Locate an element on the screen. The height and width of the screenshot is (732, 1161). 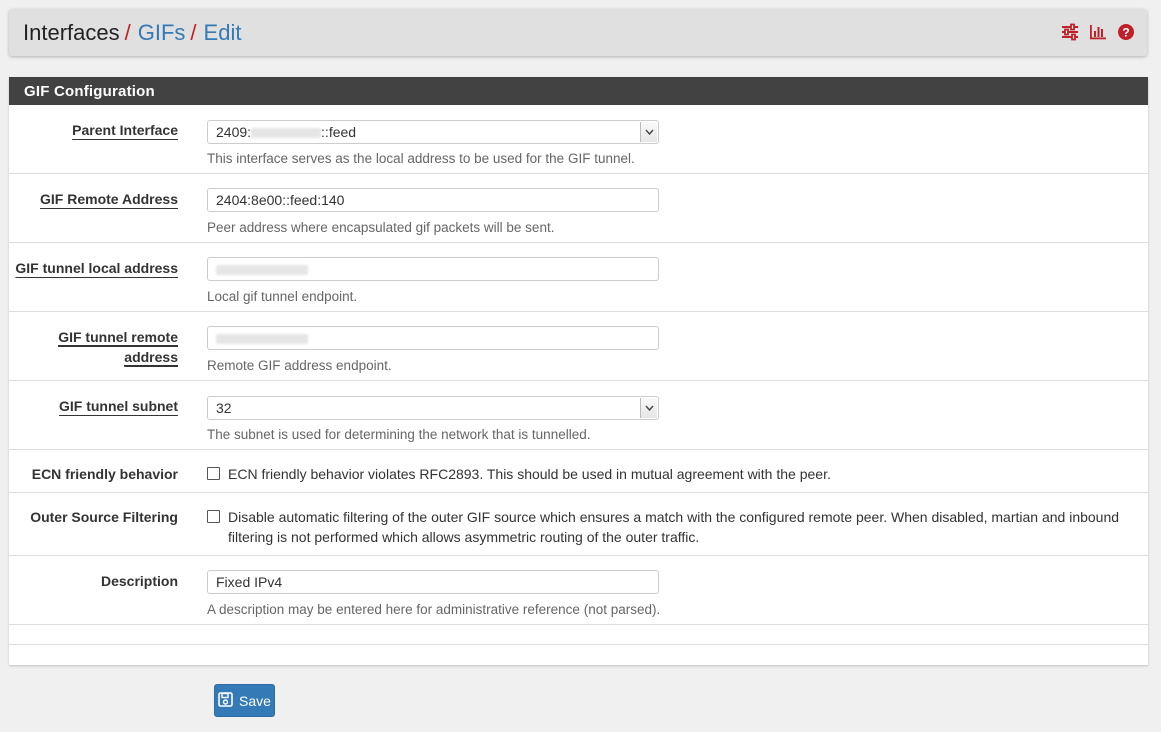
tunnel-remote-label: GIF tunnel remote address is located at coordinates (118, 347).